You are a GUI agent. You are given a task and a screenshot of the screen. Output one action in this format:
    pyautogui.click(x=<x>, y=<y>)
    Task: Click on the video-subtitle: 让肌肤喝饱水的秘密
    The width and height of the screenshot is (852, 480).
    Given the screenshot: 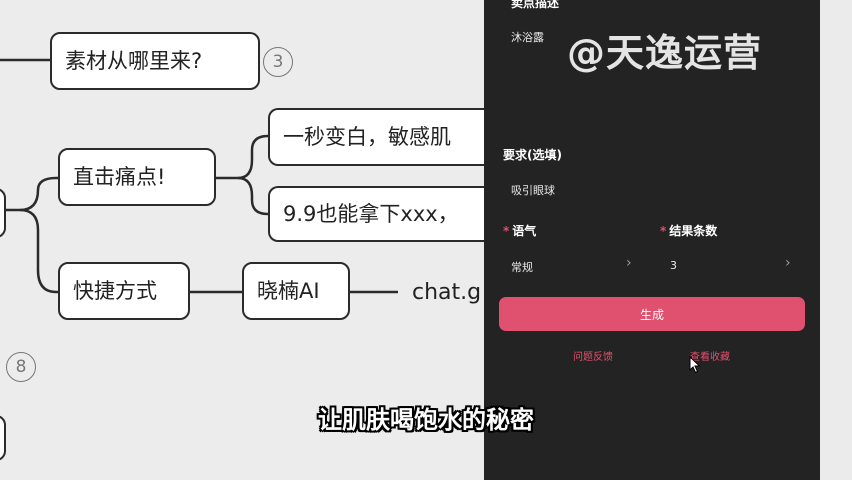 What is the action you would take?
    pyautogui.click(x=426, y=420)
    